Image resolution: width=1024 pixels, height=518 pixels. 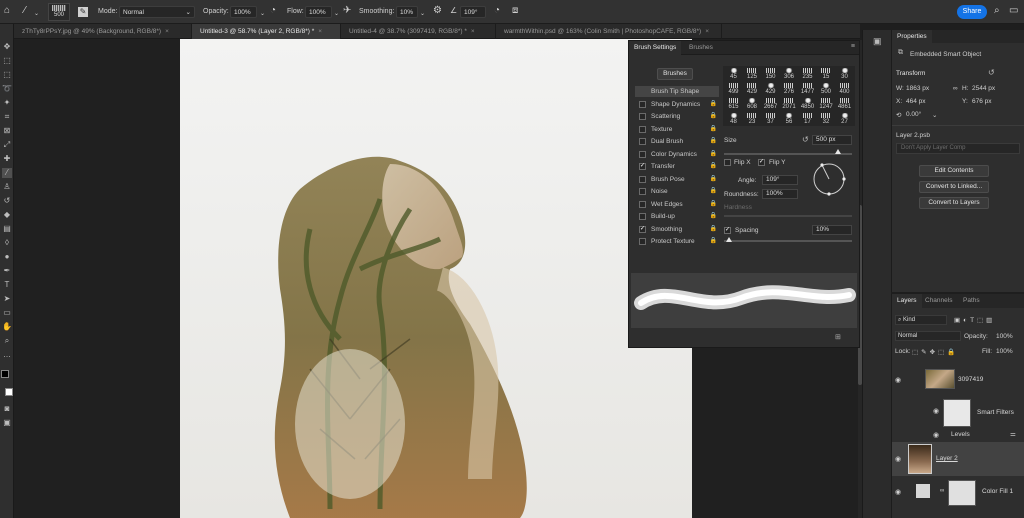 What do you see at coordinates (7, 285) in the screenshot?
I see `type-tool-icon: T` at bounding box center [7, 285].